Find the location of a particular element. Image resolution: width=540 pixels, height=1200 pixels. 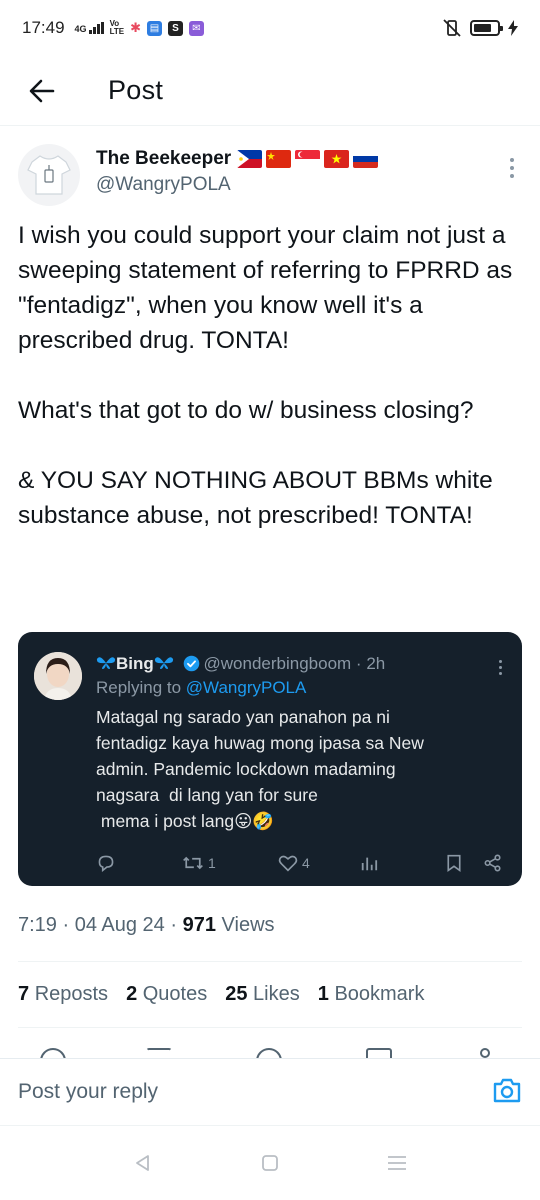

status-right is located at coordinates (480, 28).